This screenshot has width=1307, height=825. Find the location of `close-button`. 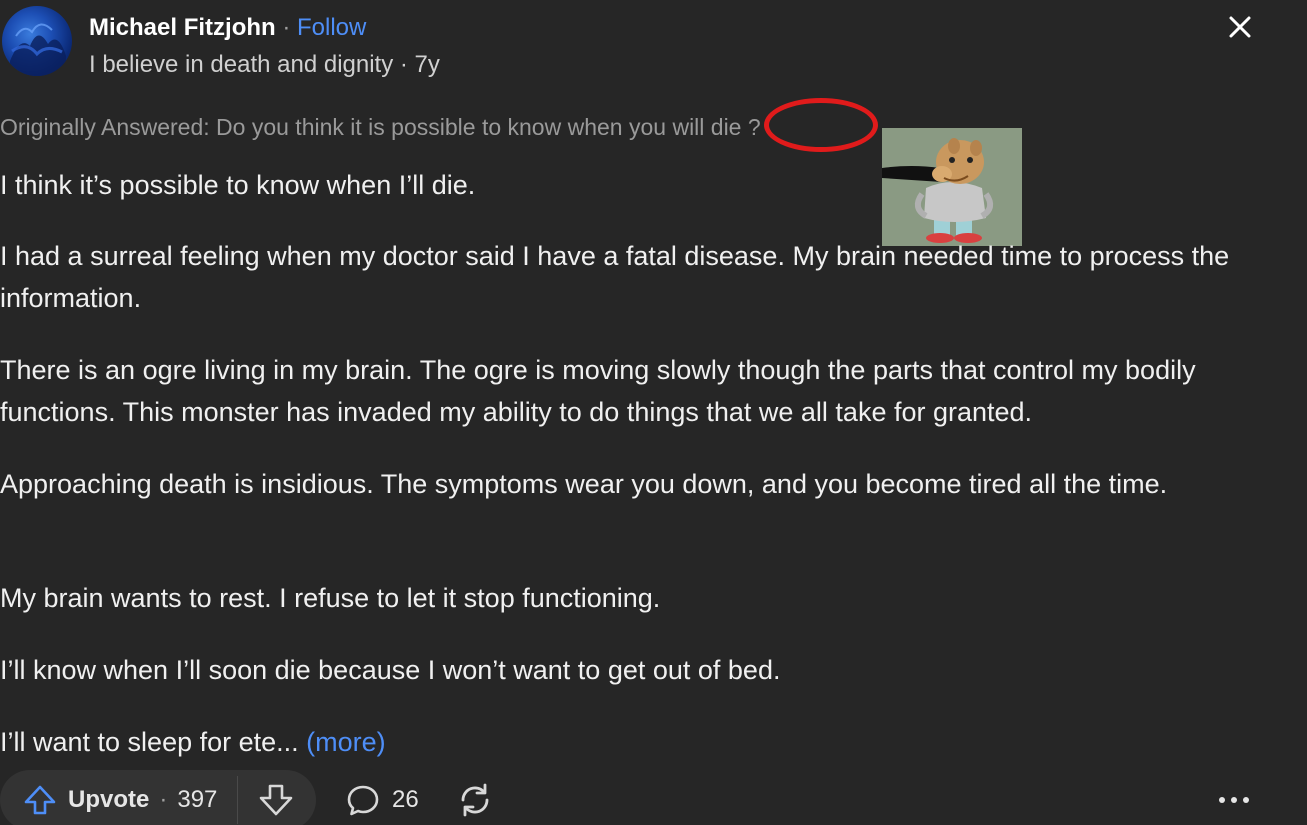

close-button is located at coordinates (1240, 27).